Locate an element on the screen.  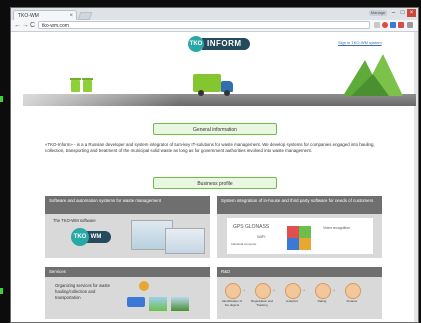
card-title: R&D is located at coordinates (299, 272).